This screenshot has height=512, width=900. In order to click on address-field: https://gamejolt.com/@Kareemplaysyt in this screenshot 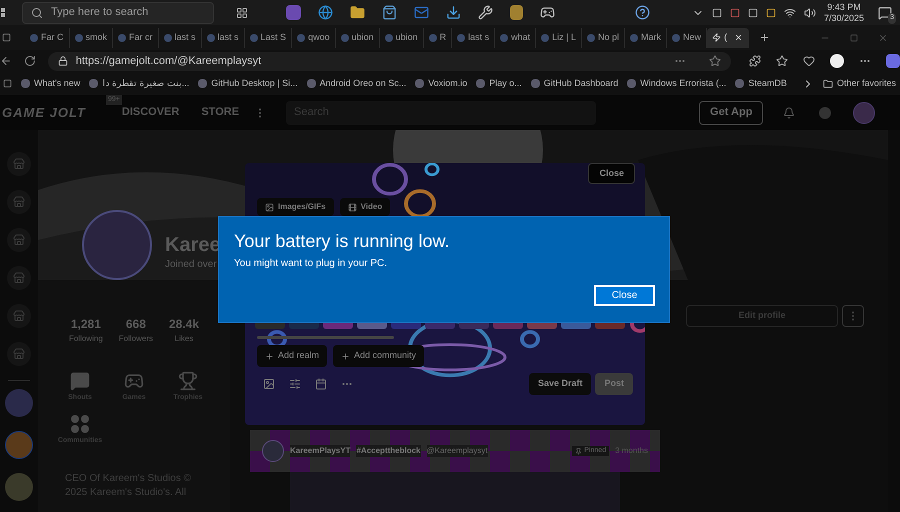, I will do `click(389, 61)`.